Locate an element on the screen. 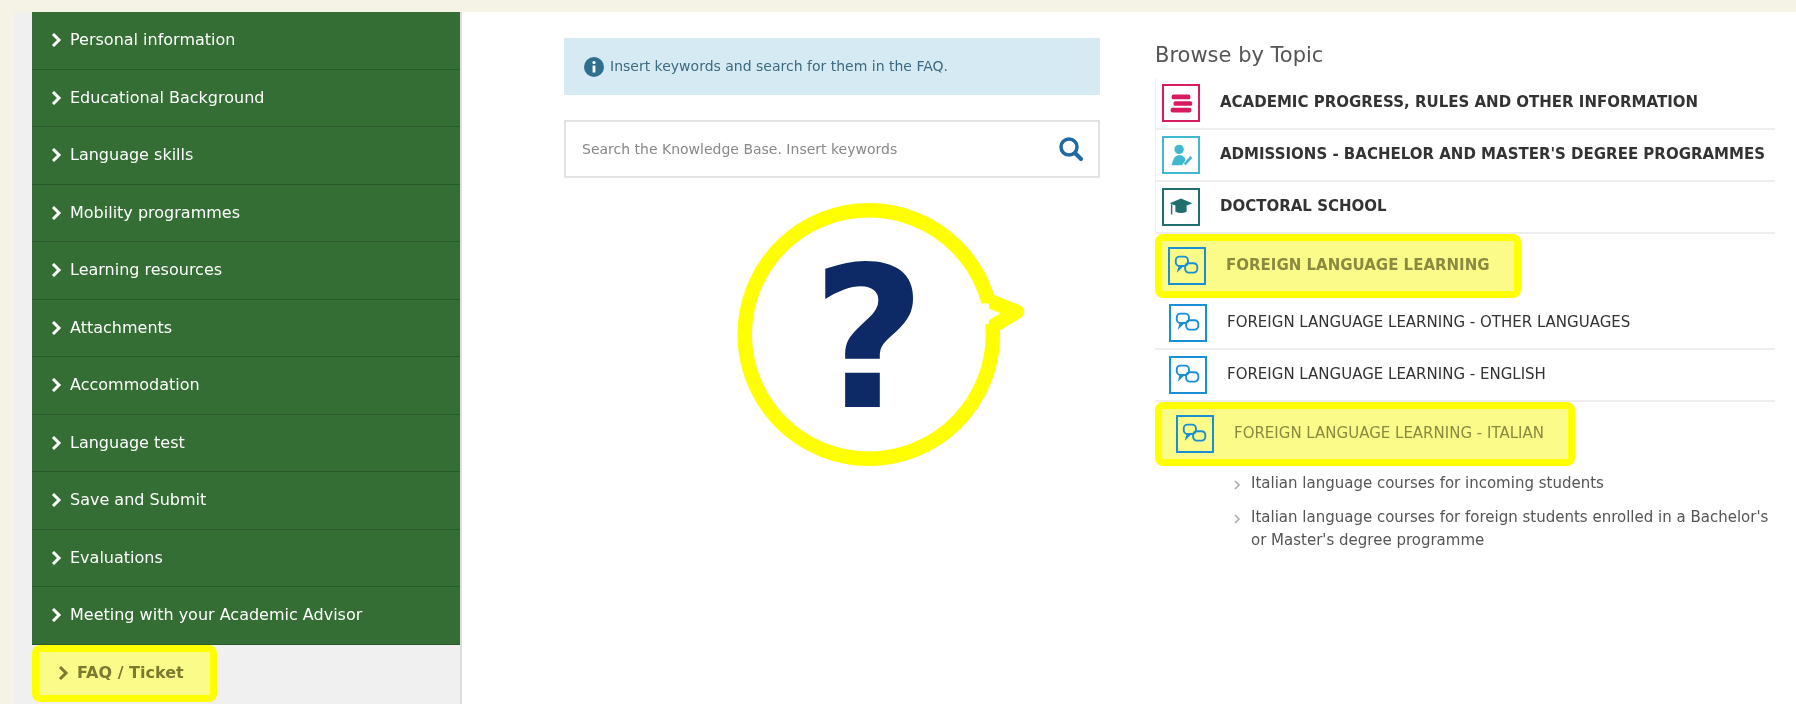 The height and width of the screenshot is (704, 1796). sidebar-item: Learning resources is located at coordinates (246, 271).